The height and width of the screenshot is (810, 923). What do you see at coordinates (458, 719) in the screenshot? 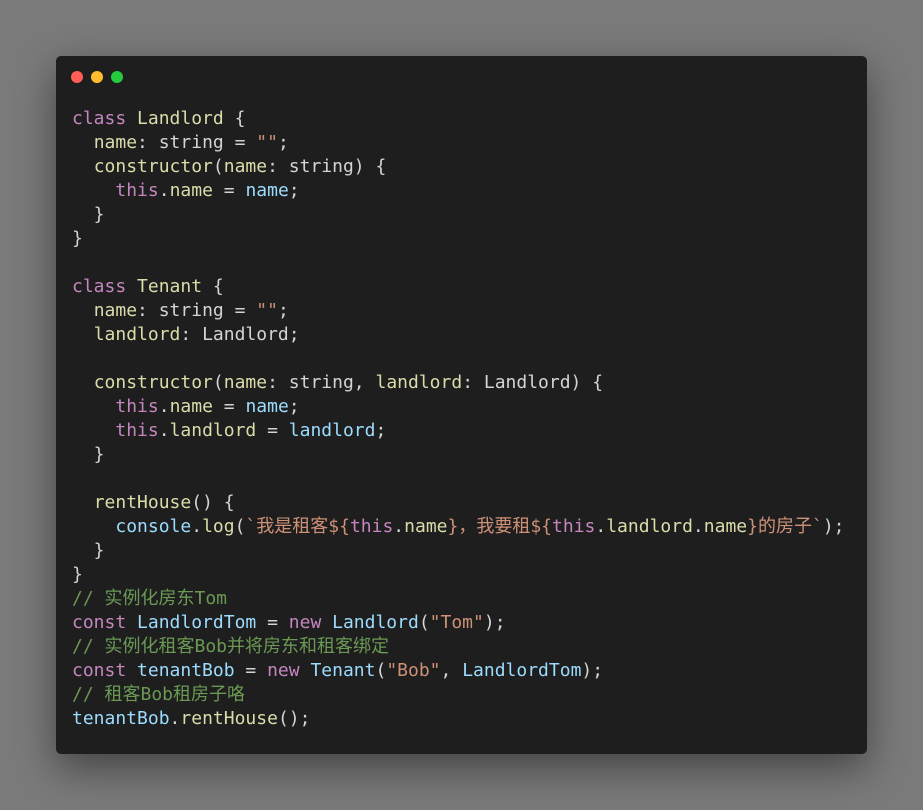
I see `code-line: tenantBob.rentHouse();` at bounding box center [458, 719].